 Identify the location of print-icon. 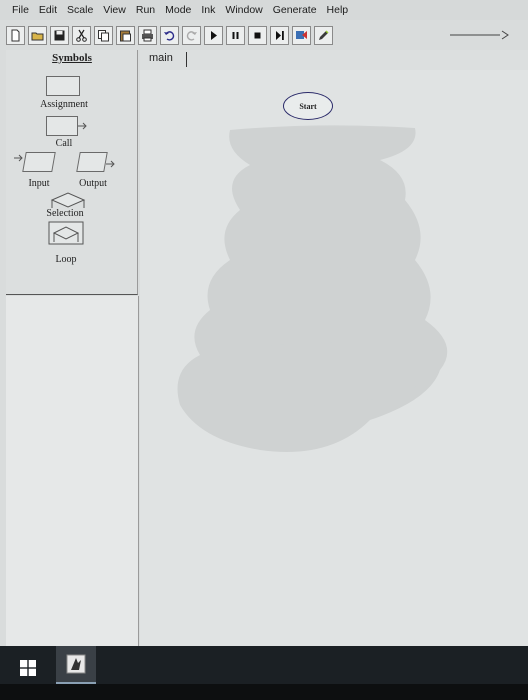
(147, 35).